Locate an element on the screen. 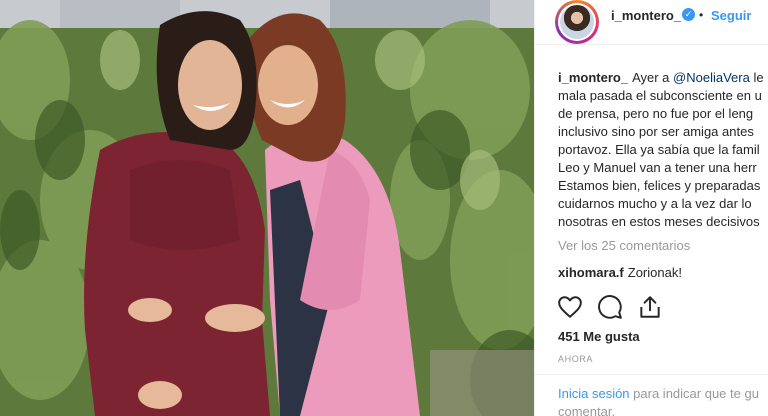 This screenshot has height=416, width=768. comment-text: Zorionak! is located at coordinates (654, 272).